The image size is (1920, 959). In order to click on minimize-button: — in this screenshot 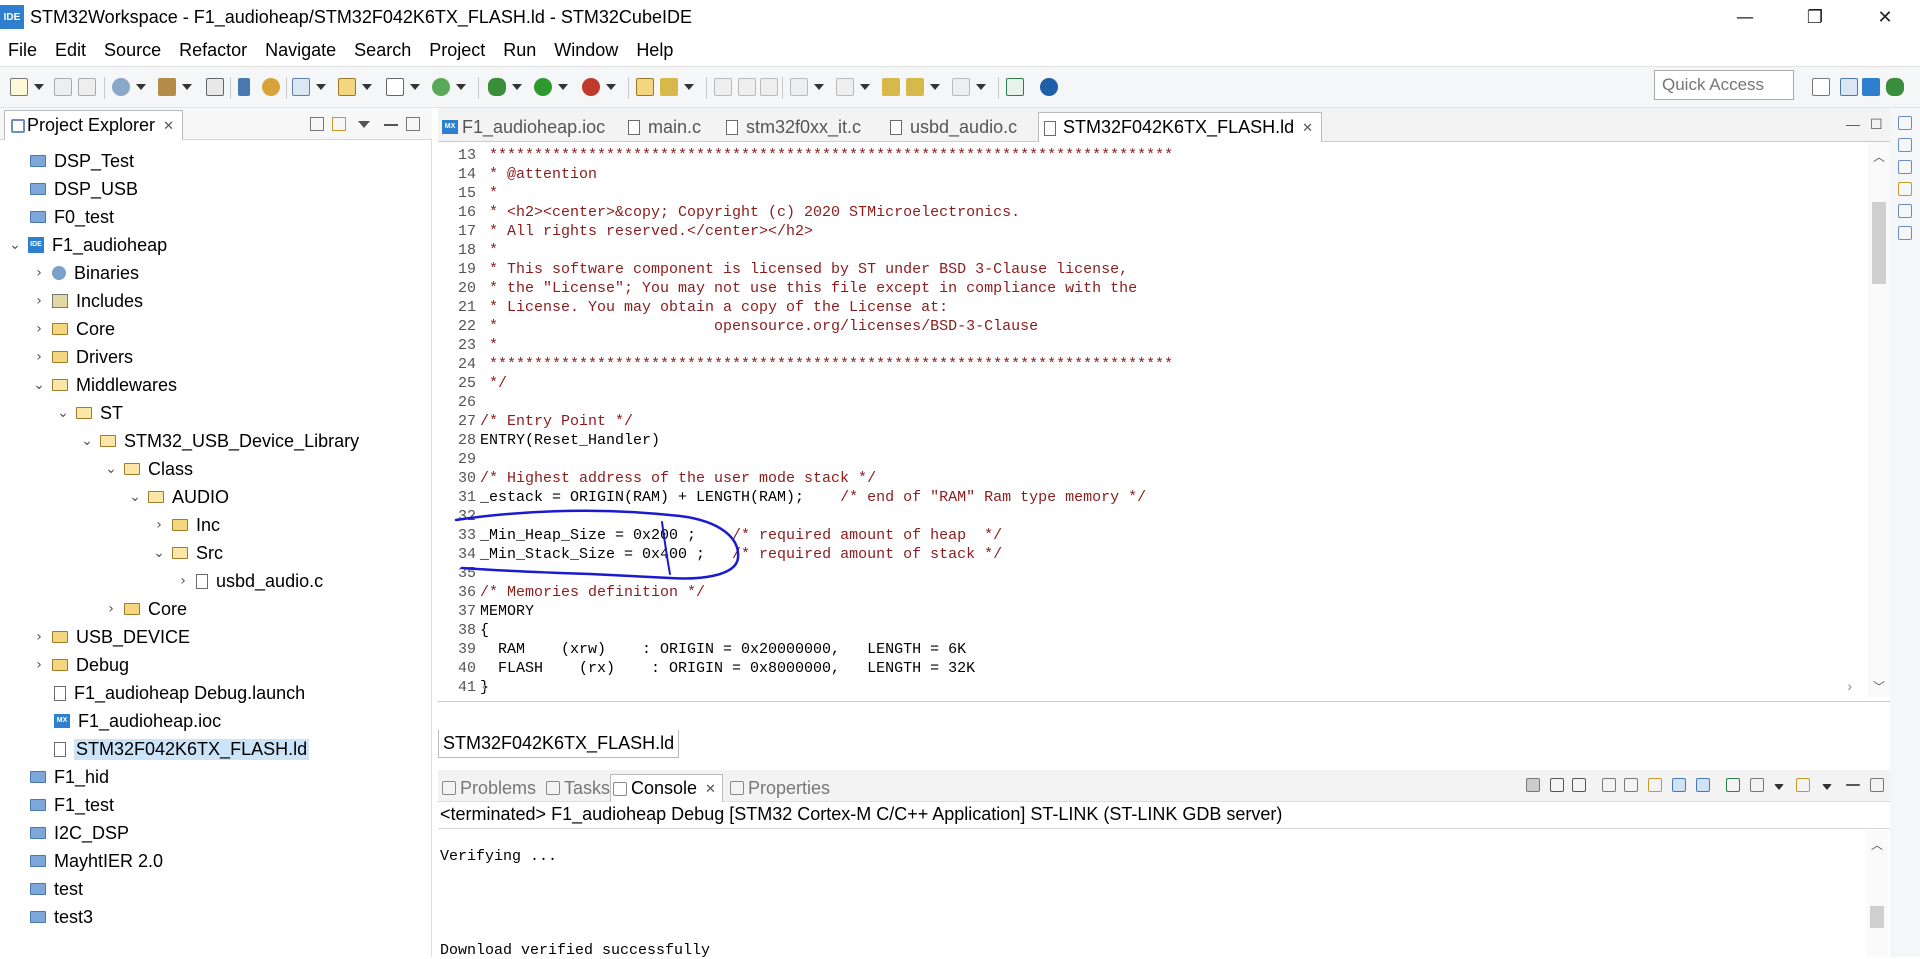, I will do `click(1745, 17)`.